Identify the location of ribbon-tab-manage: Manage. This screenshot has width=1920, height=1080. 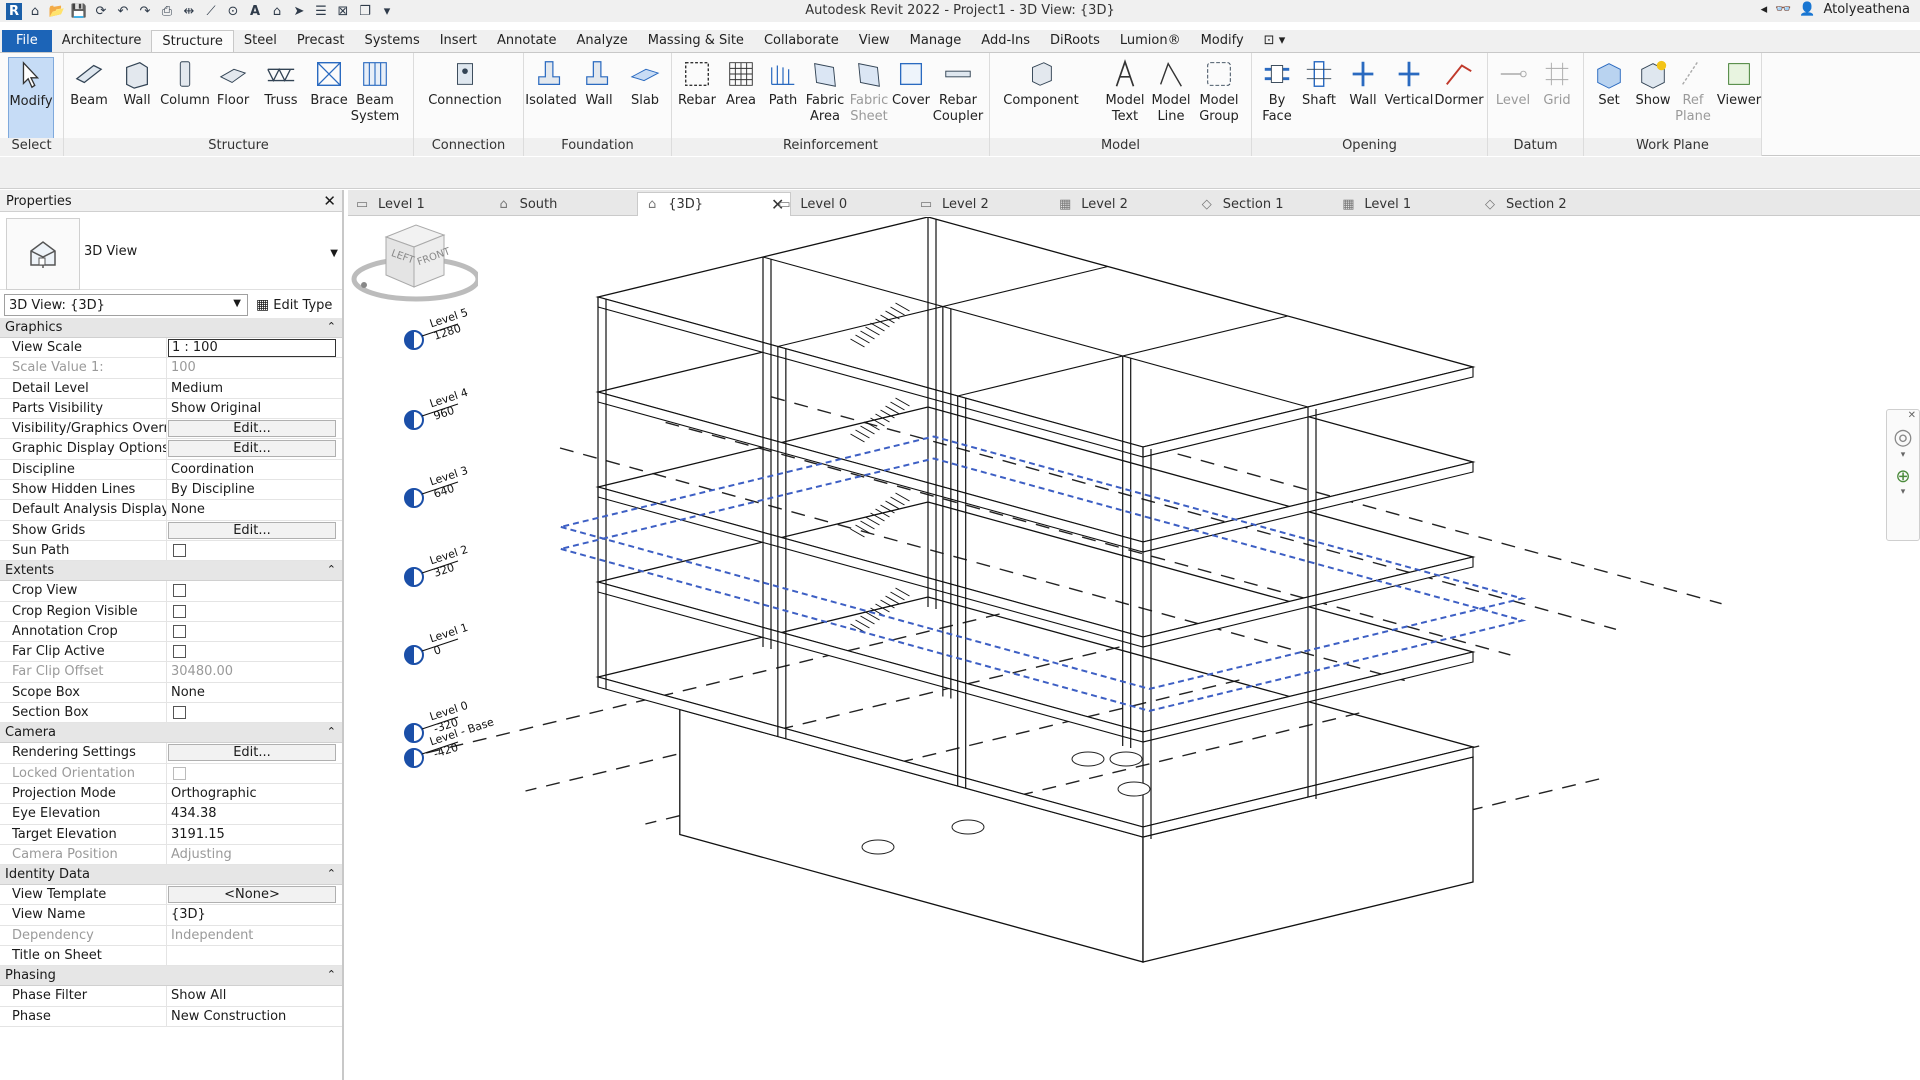
(936, 41).